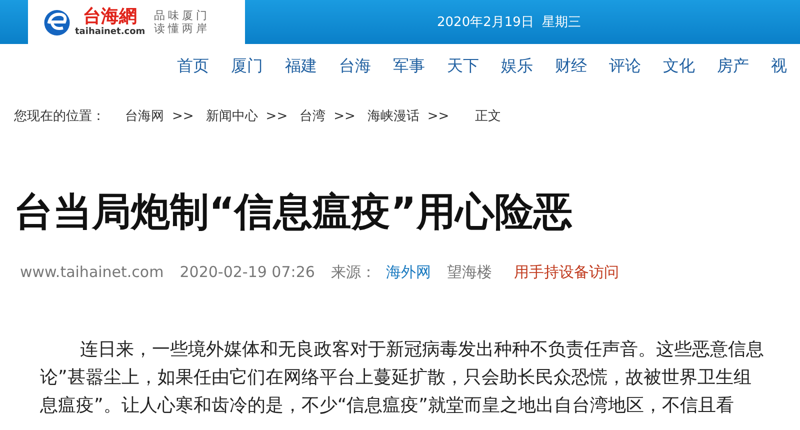 This screenshot has width=800, height=430. I want to click on nav-link: 厦门, so click(247, 67).